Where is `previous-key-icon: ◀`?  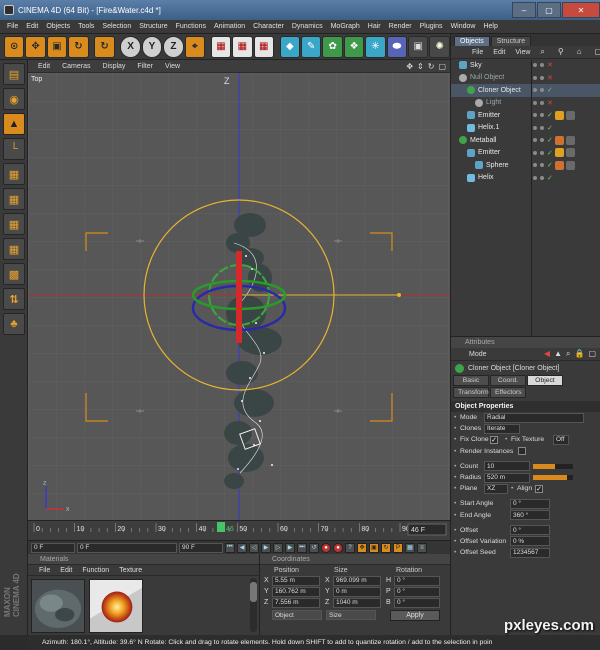
previous-key-icon: ◀ is located at coordinates (242, 547).